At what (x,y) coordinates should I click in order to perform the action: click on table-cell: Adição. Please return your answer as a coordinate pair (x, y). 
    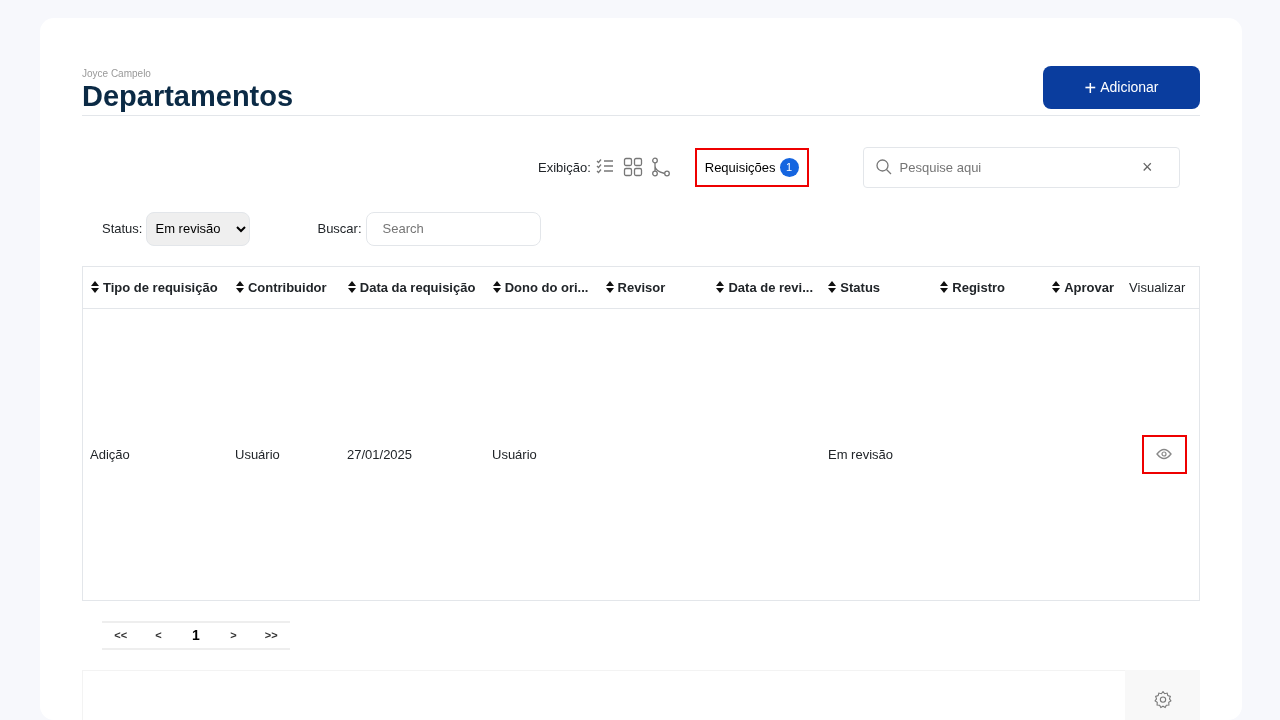
    Looking at the image, I should click on (110, 454).